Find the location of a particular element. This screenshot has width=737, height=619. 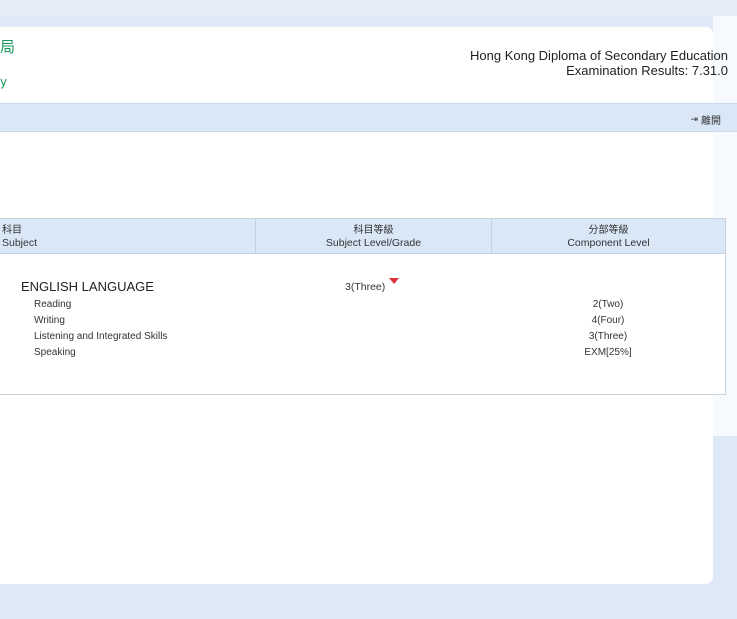

column-header-component-zh: 分部等級 is located at coordinates (608, 230).